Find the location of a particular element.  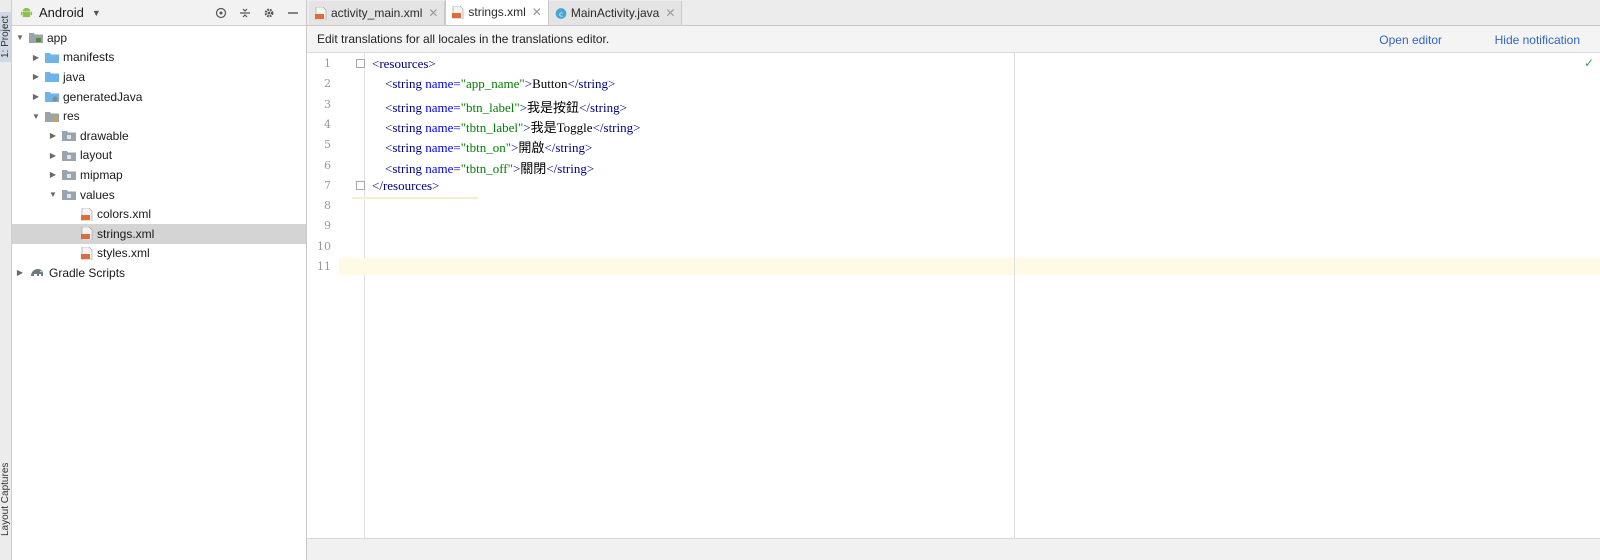

tree-item-styles-xml: styles.xml is located at coordinates (159, 254).